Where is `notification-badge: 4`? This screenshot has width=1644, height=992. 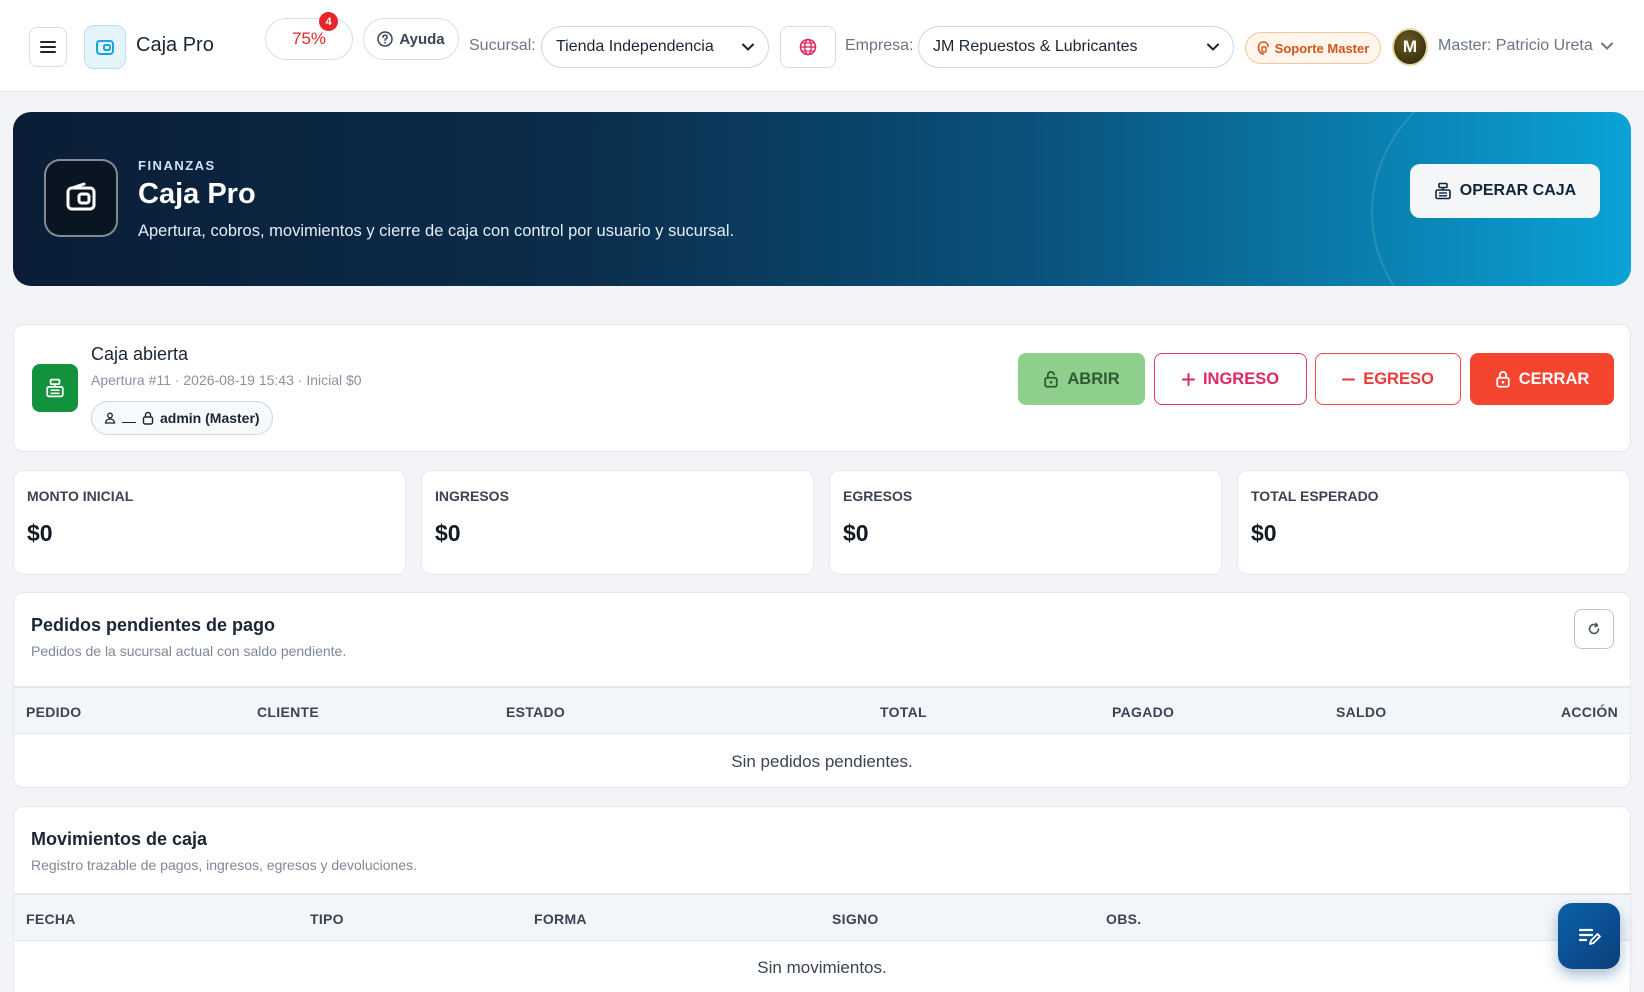 notification-badge: 4 is located at coordinates (328, 21).